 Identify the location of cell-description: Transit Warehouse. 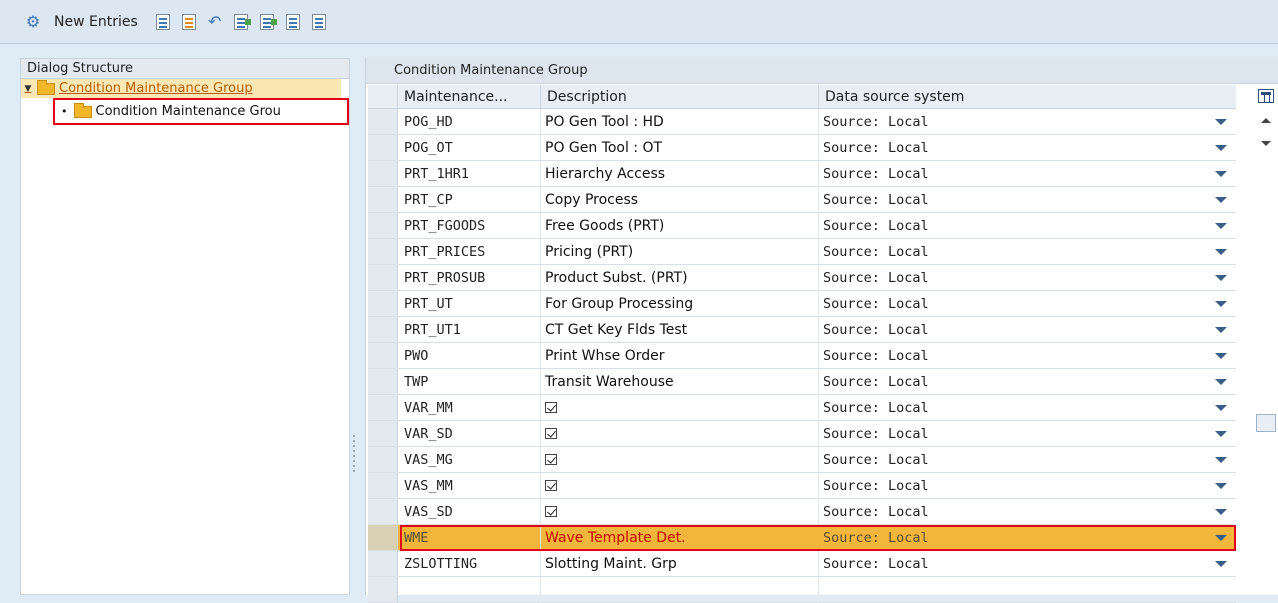
(680, 381).